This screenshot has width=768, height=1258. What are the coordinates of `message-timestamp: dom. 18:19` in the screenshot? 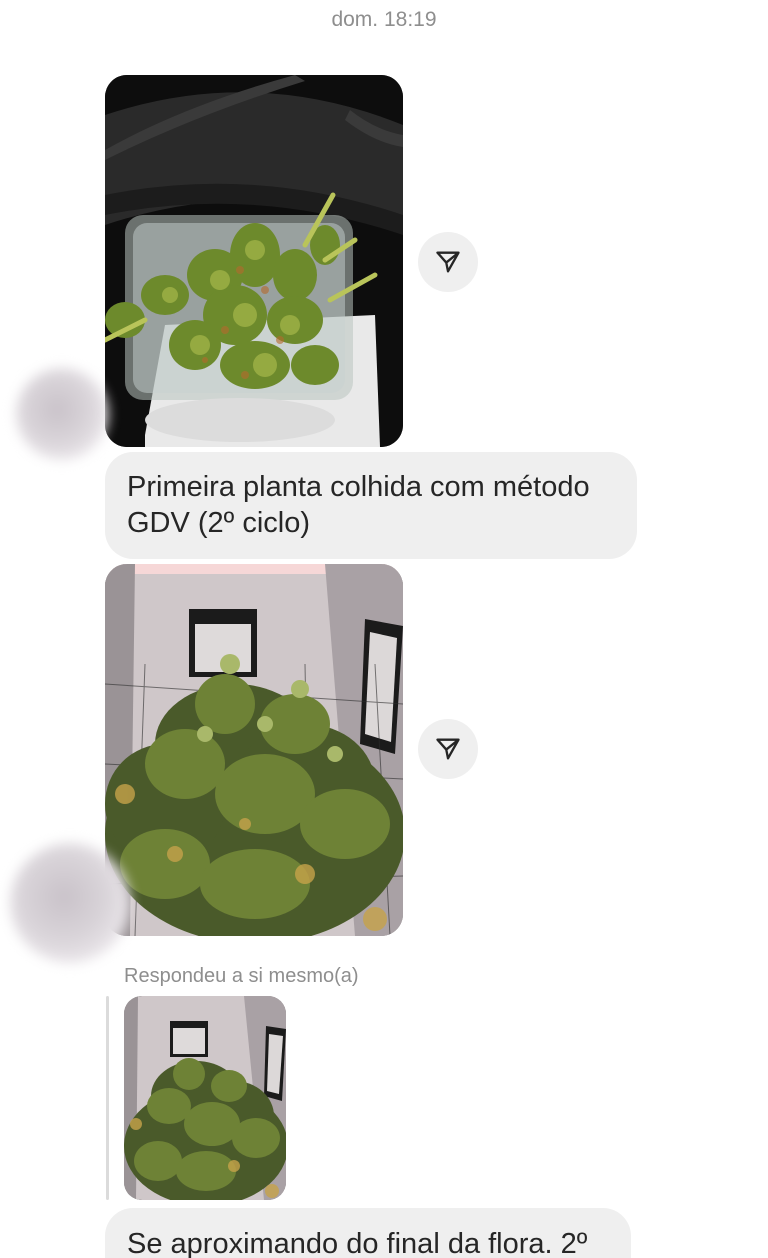 It's located at (384, 19).